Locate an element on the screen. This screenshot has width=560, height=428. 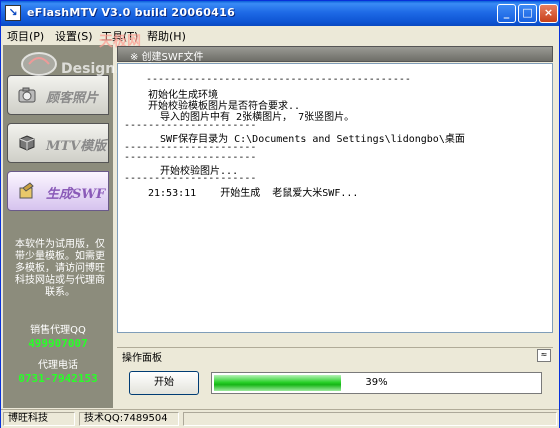
menu-project: 项目(P) is located at coordinates (25, 36).